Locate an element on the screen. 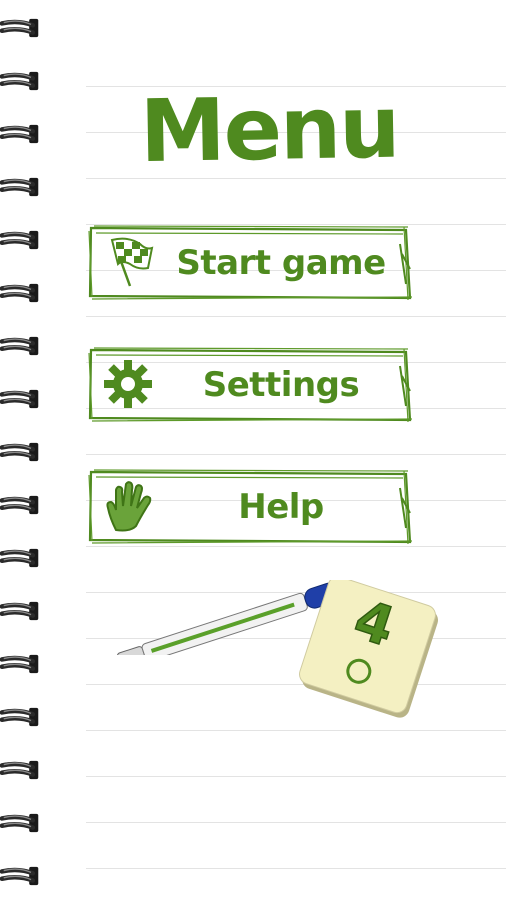 This screenshot has height=900, width=506. start-game-label: Start game is located at coordinates (281, 263).